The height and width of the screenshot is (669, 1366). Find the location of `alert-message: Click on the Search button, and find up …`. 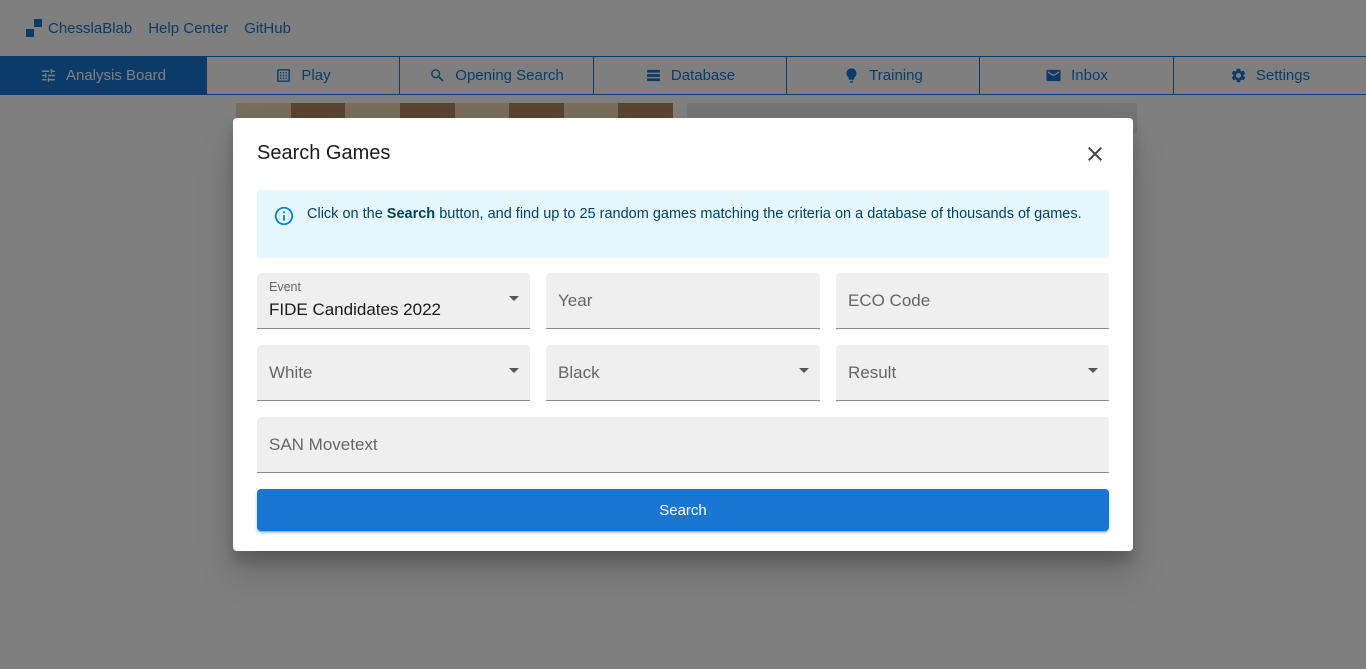

alert-message: Click on the Search button, and find up … is located at coordinates (694, 224).